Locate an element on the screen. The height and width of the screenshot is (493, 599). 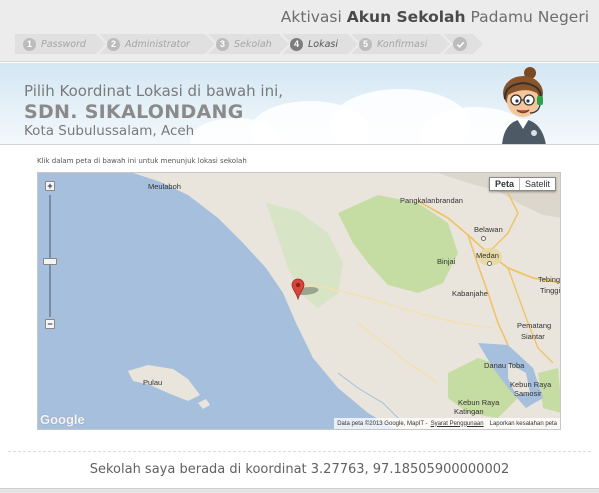
place-label: Medan is located at coordinates (487, 255).